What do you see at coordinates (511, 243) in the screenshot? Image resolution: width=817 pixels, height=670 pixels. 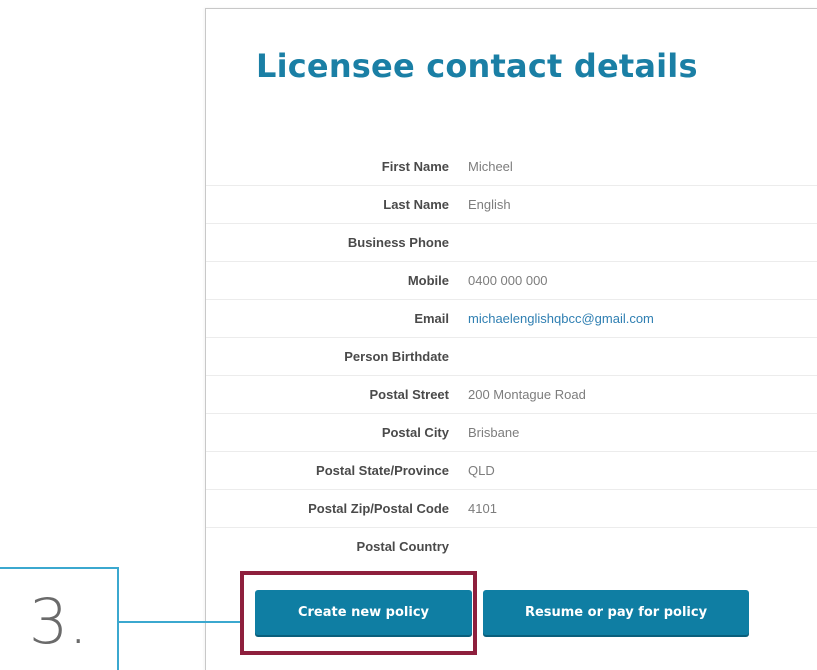 I see `detail-row-business-phone: Business Phone` at bounding box center [511, 243].